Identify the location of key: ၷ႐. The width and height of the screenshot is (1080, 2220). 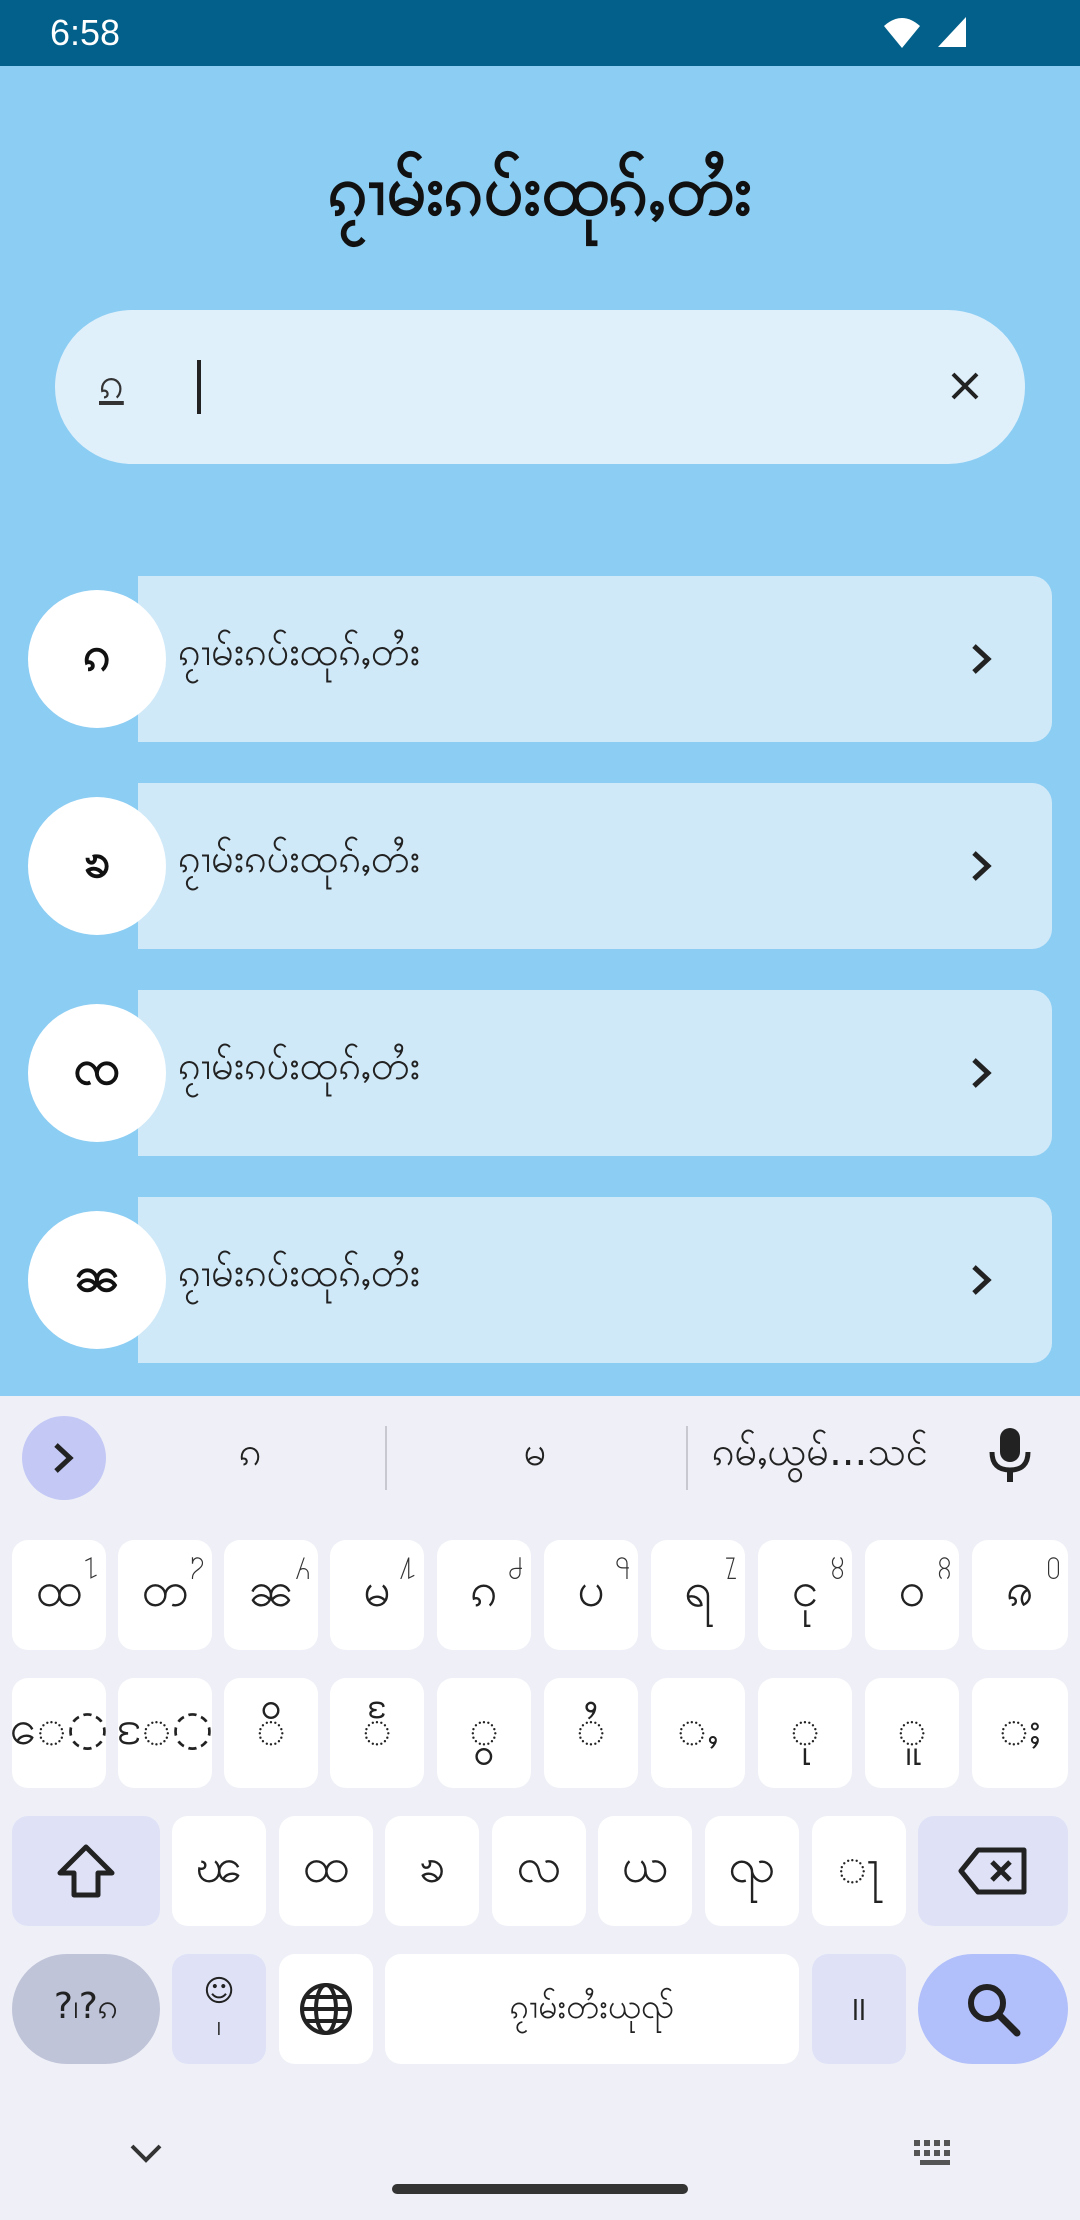
(1020, 1595).